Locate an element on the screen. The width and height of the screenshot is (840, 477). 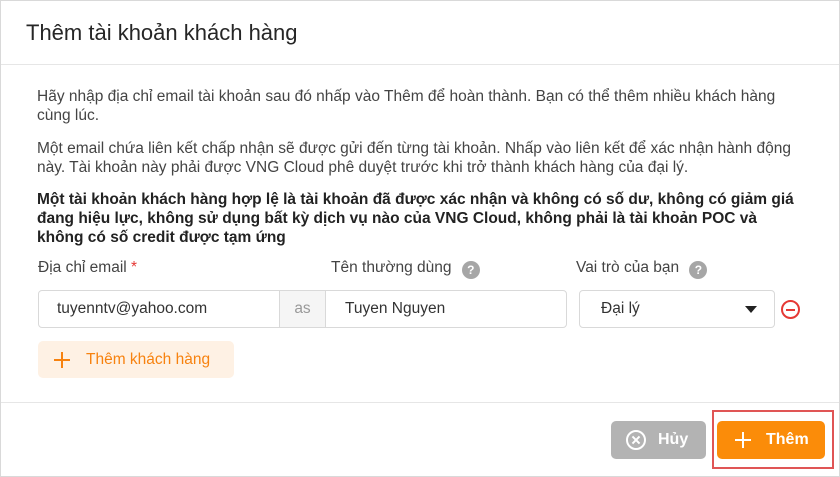
add-label: Thêm is located at coordinates (787, 439).